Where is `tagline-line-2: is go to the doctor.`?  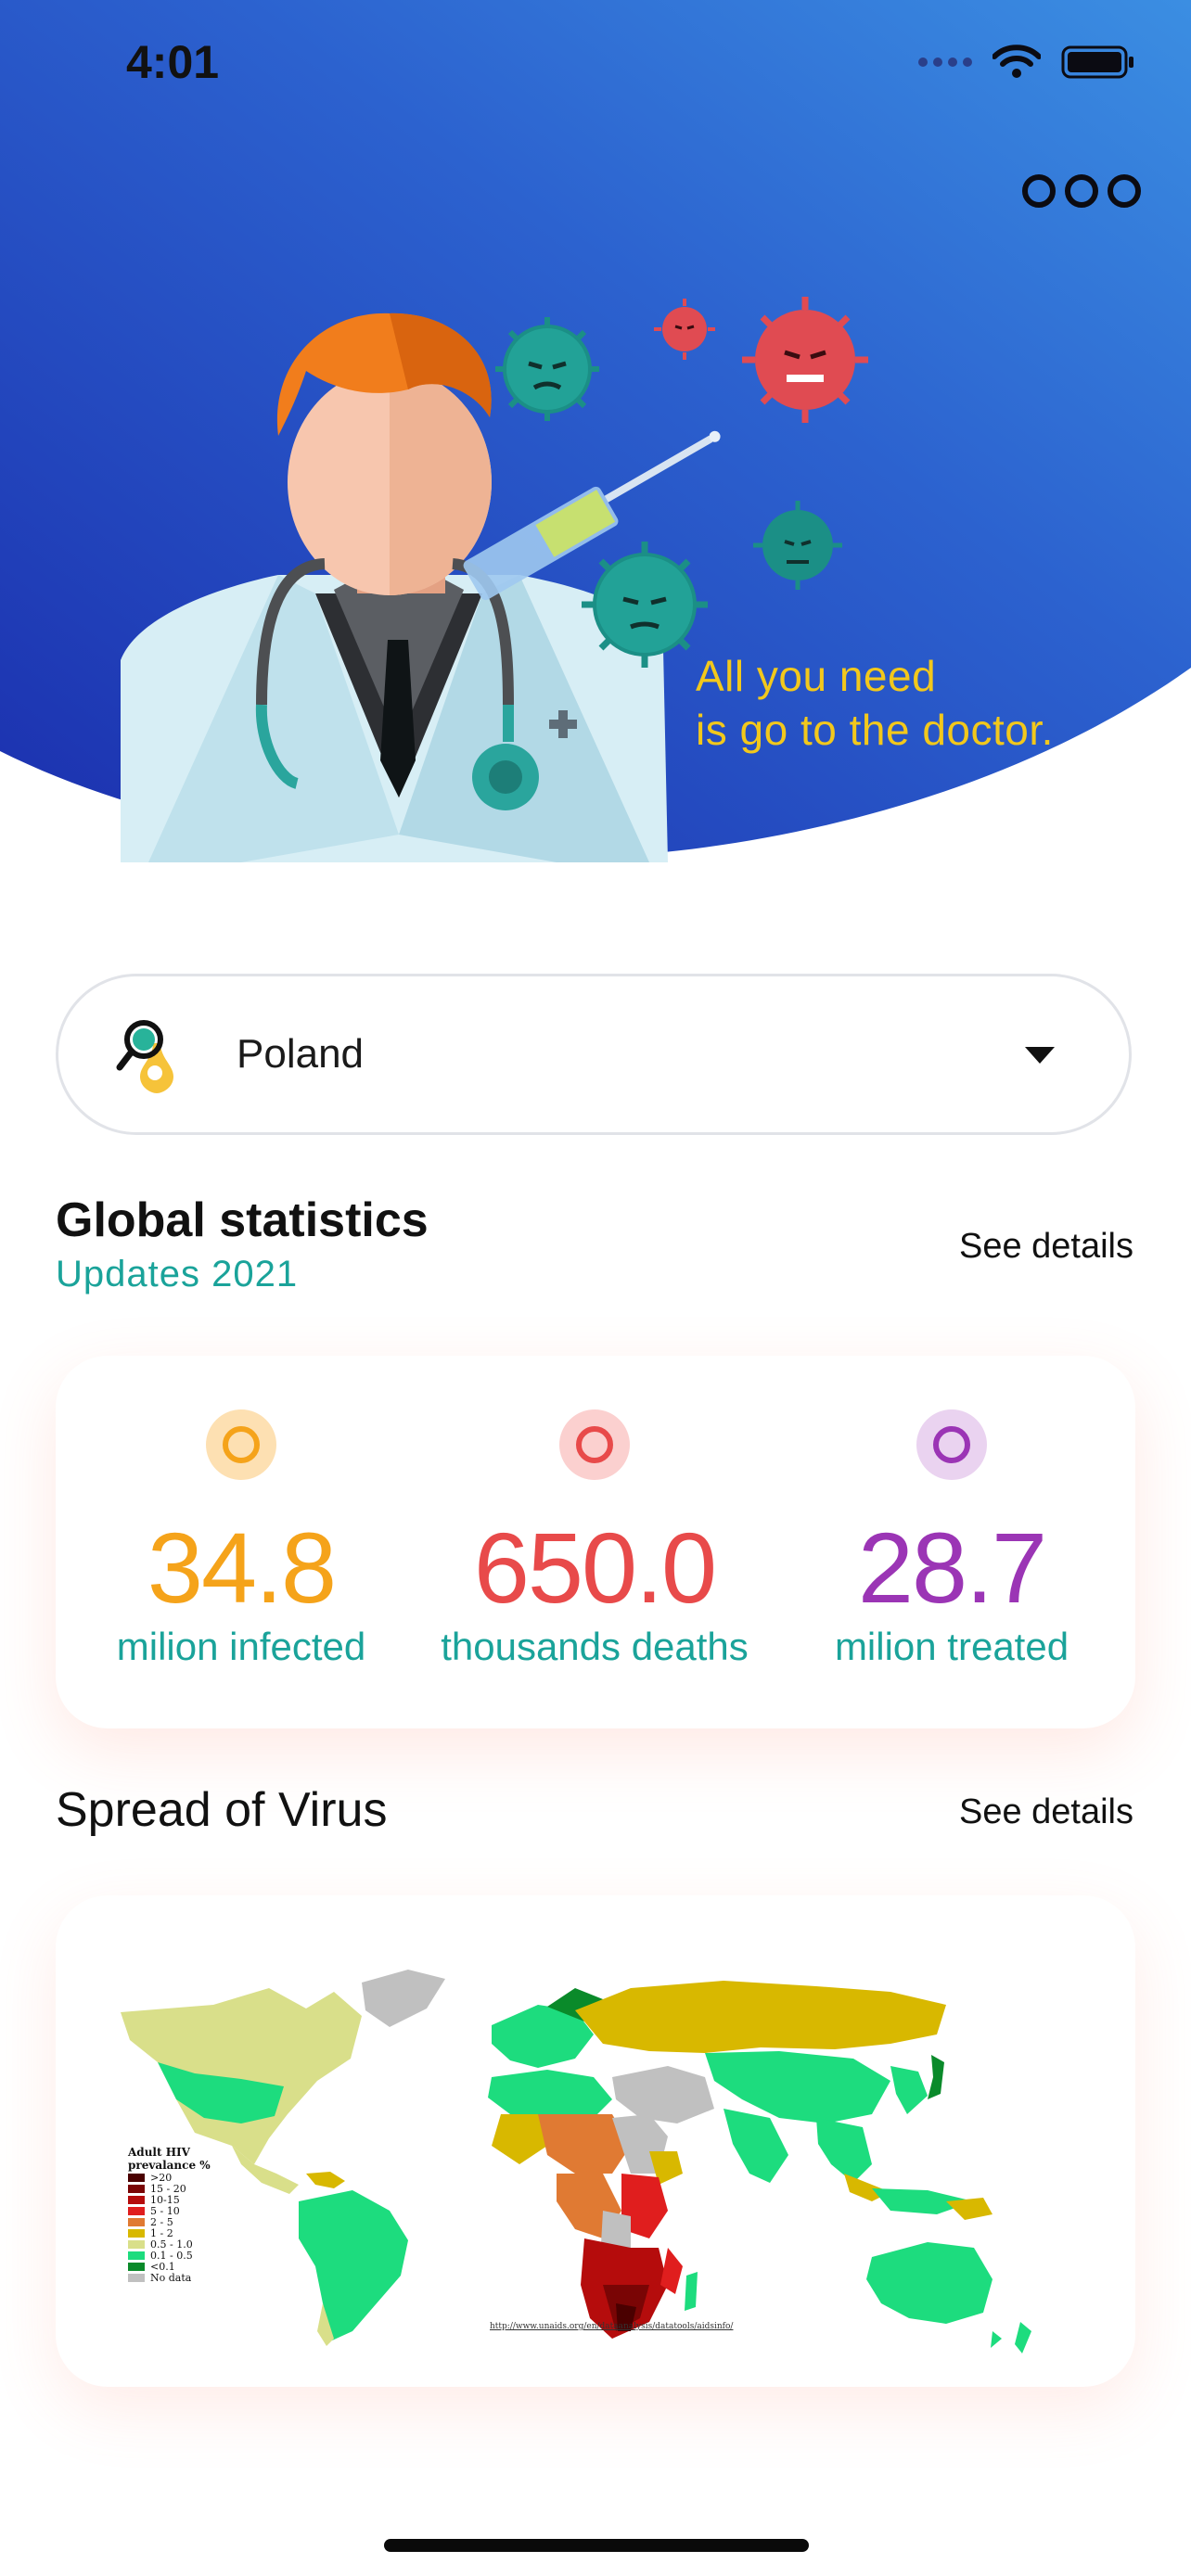
tagline-line-2: is go to the doctor. is located at coordinates (875, 730).